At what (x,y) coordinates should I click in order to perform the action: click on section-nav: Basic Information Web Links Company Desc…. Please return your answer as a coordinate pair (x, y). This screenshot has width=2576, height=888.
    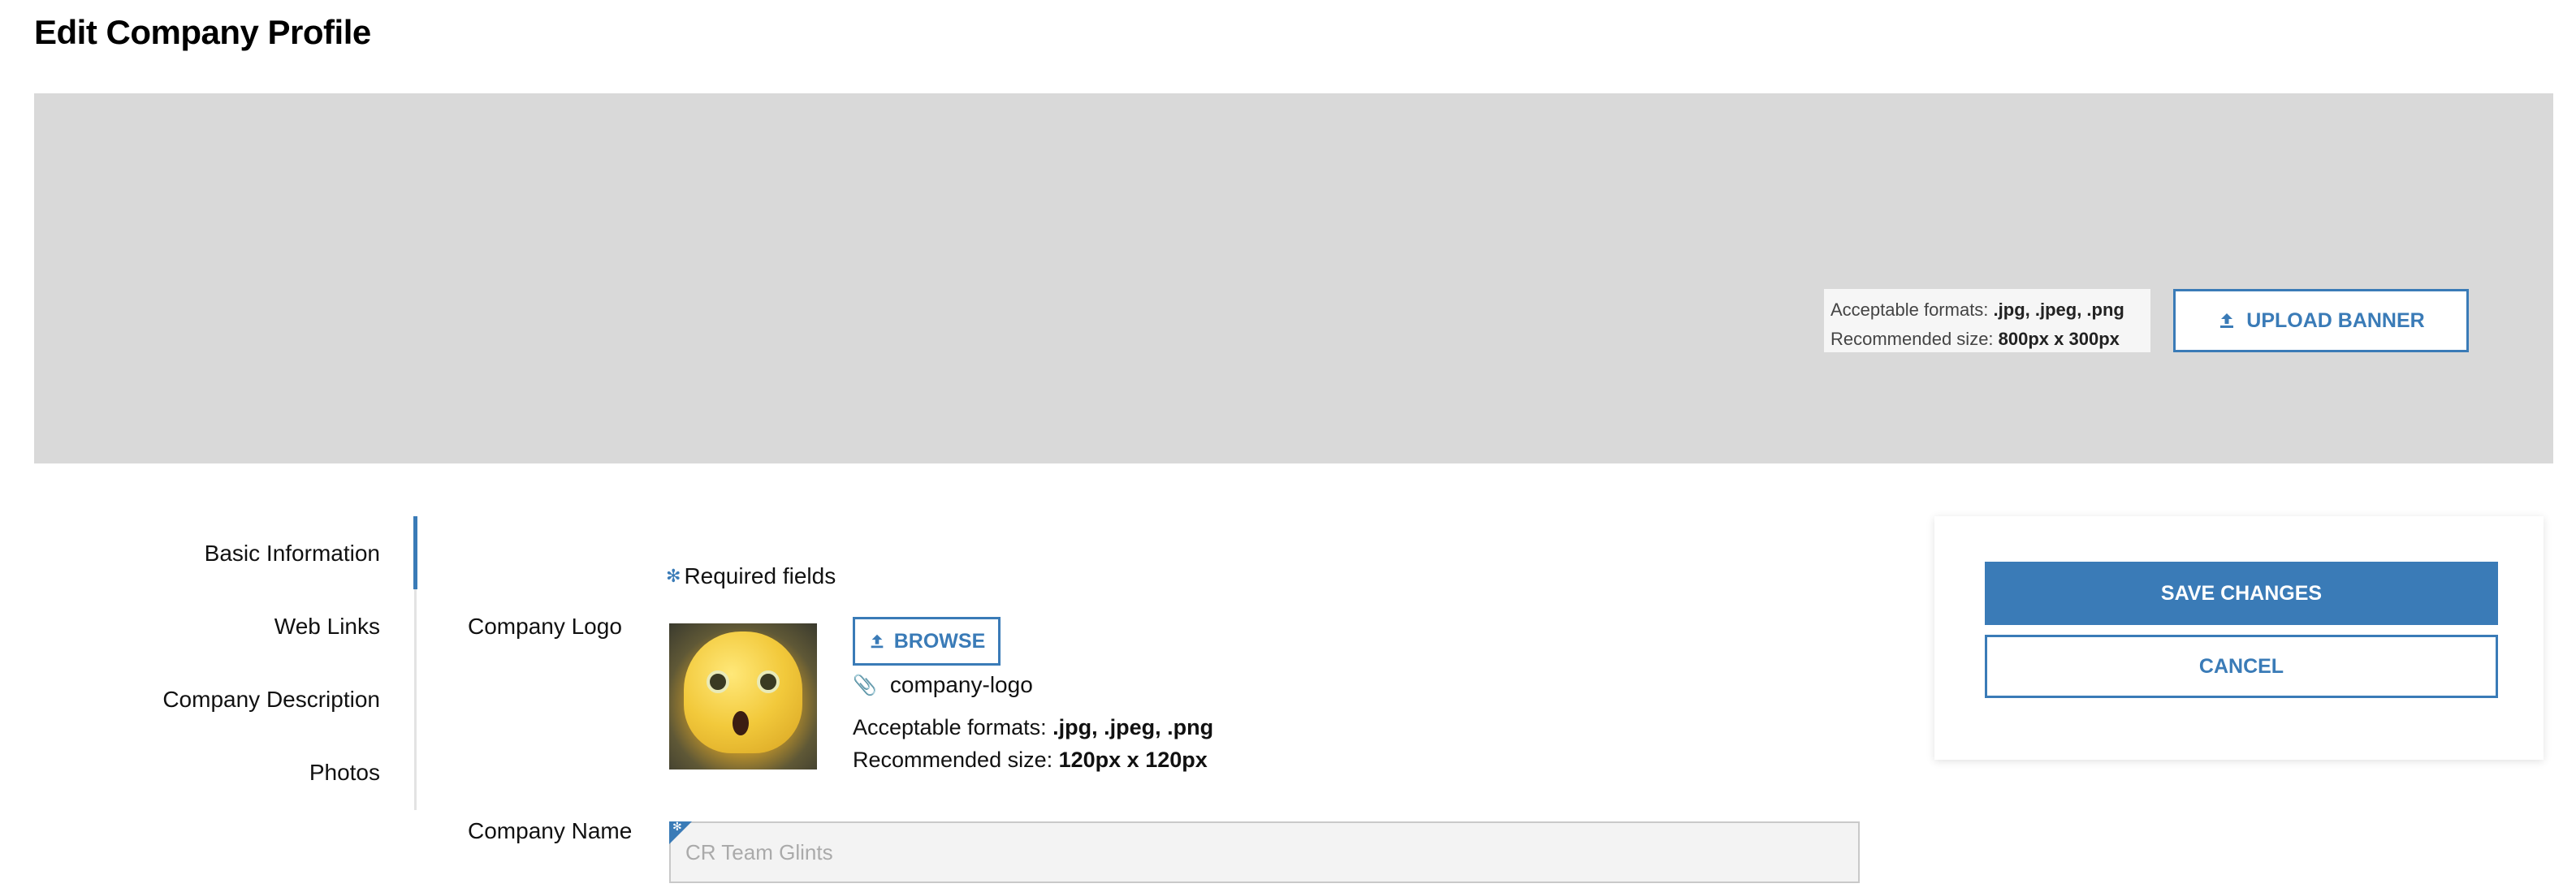
    Looking at the image, I should click on (209, 663).